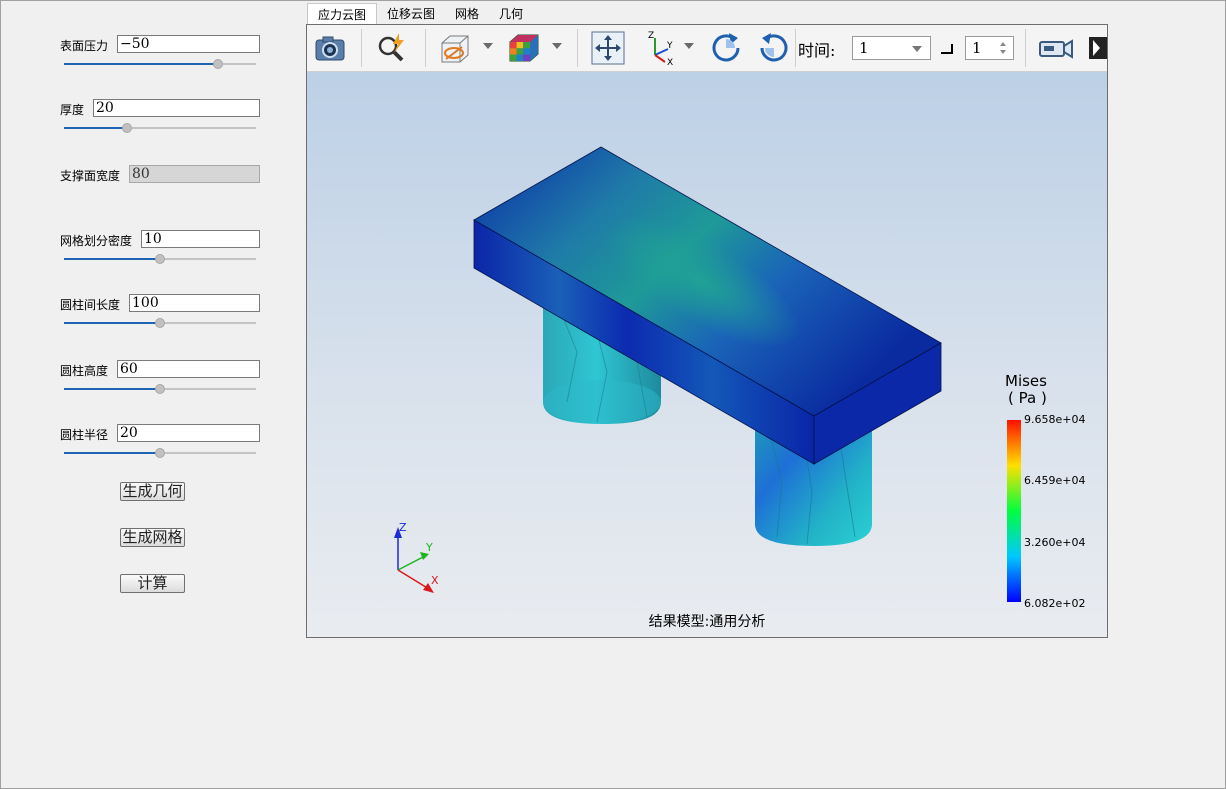 Image resolution: width=1226 pixels, height=789 pixels. What do you see at coordinates (891, 48) in the screenshot?
I see `time-select: 1` at bounding box center [891, 48].